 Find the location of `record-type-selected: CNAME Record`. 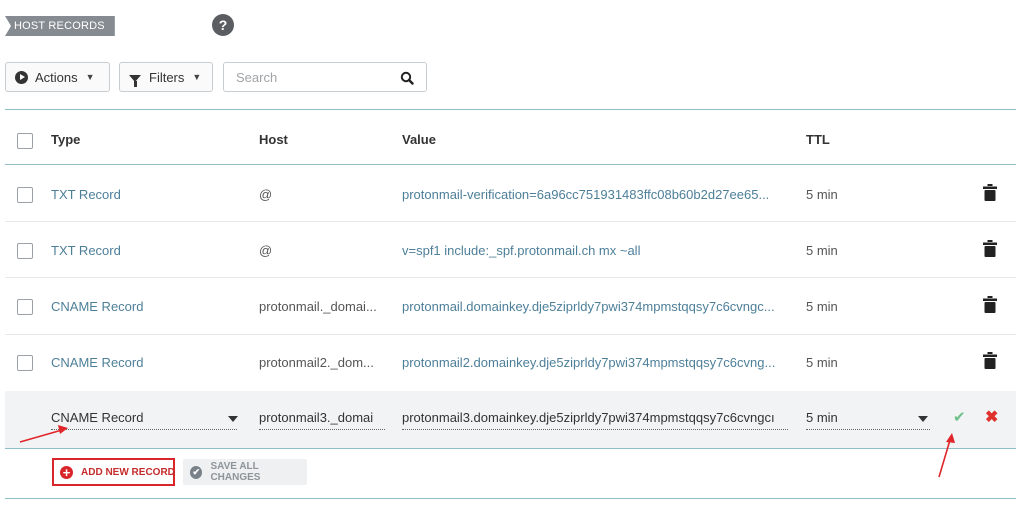

record-type-selected: CNAME Record is located at coordinates (97, 417).